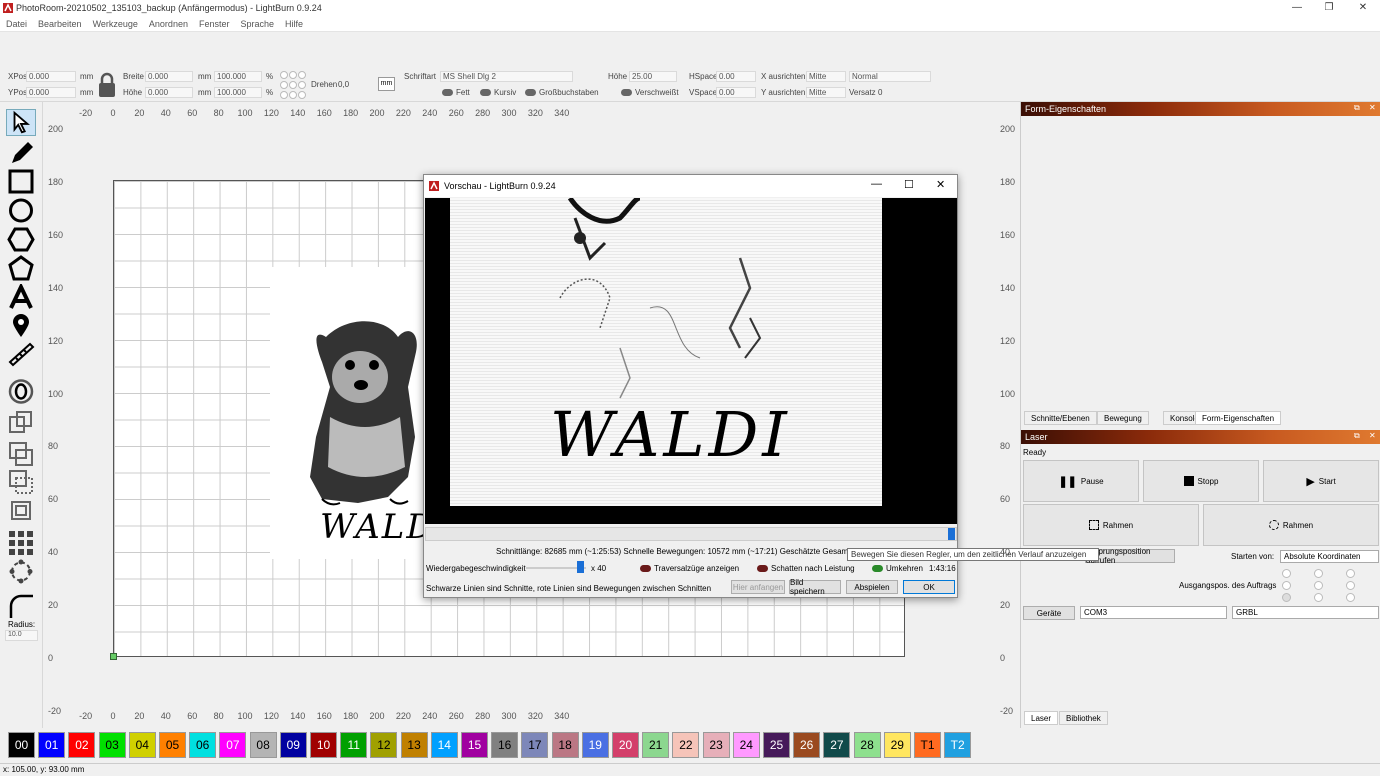  What do you see at coordinates (595, 745) in the screenshot?
I see `layer-color-19: 19` at bounding box center [595, 745].